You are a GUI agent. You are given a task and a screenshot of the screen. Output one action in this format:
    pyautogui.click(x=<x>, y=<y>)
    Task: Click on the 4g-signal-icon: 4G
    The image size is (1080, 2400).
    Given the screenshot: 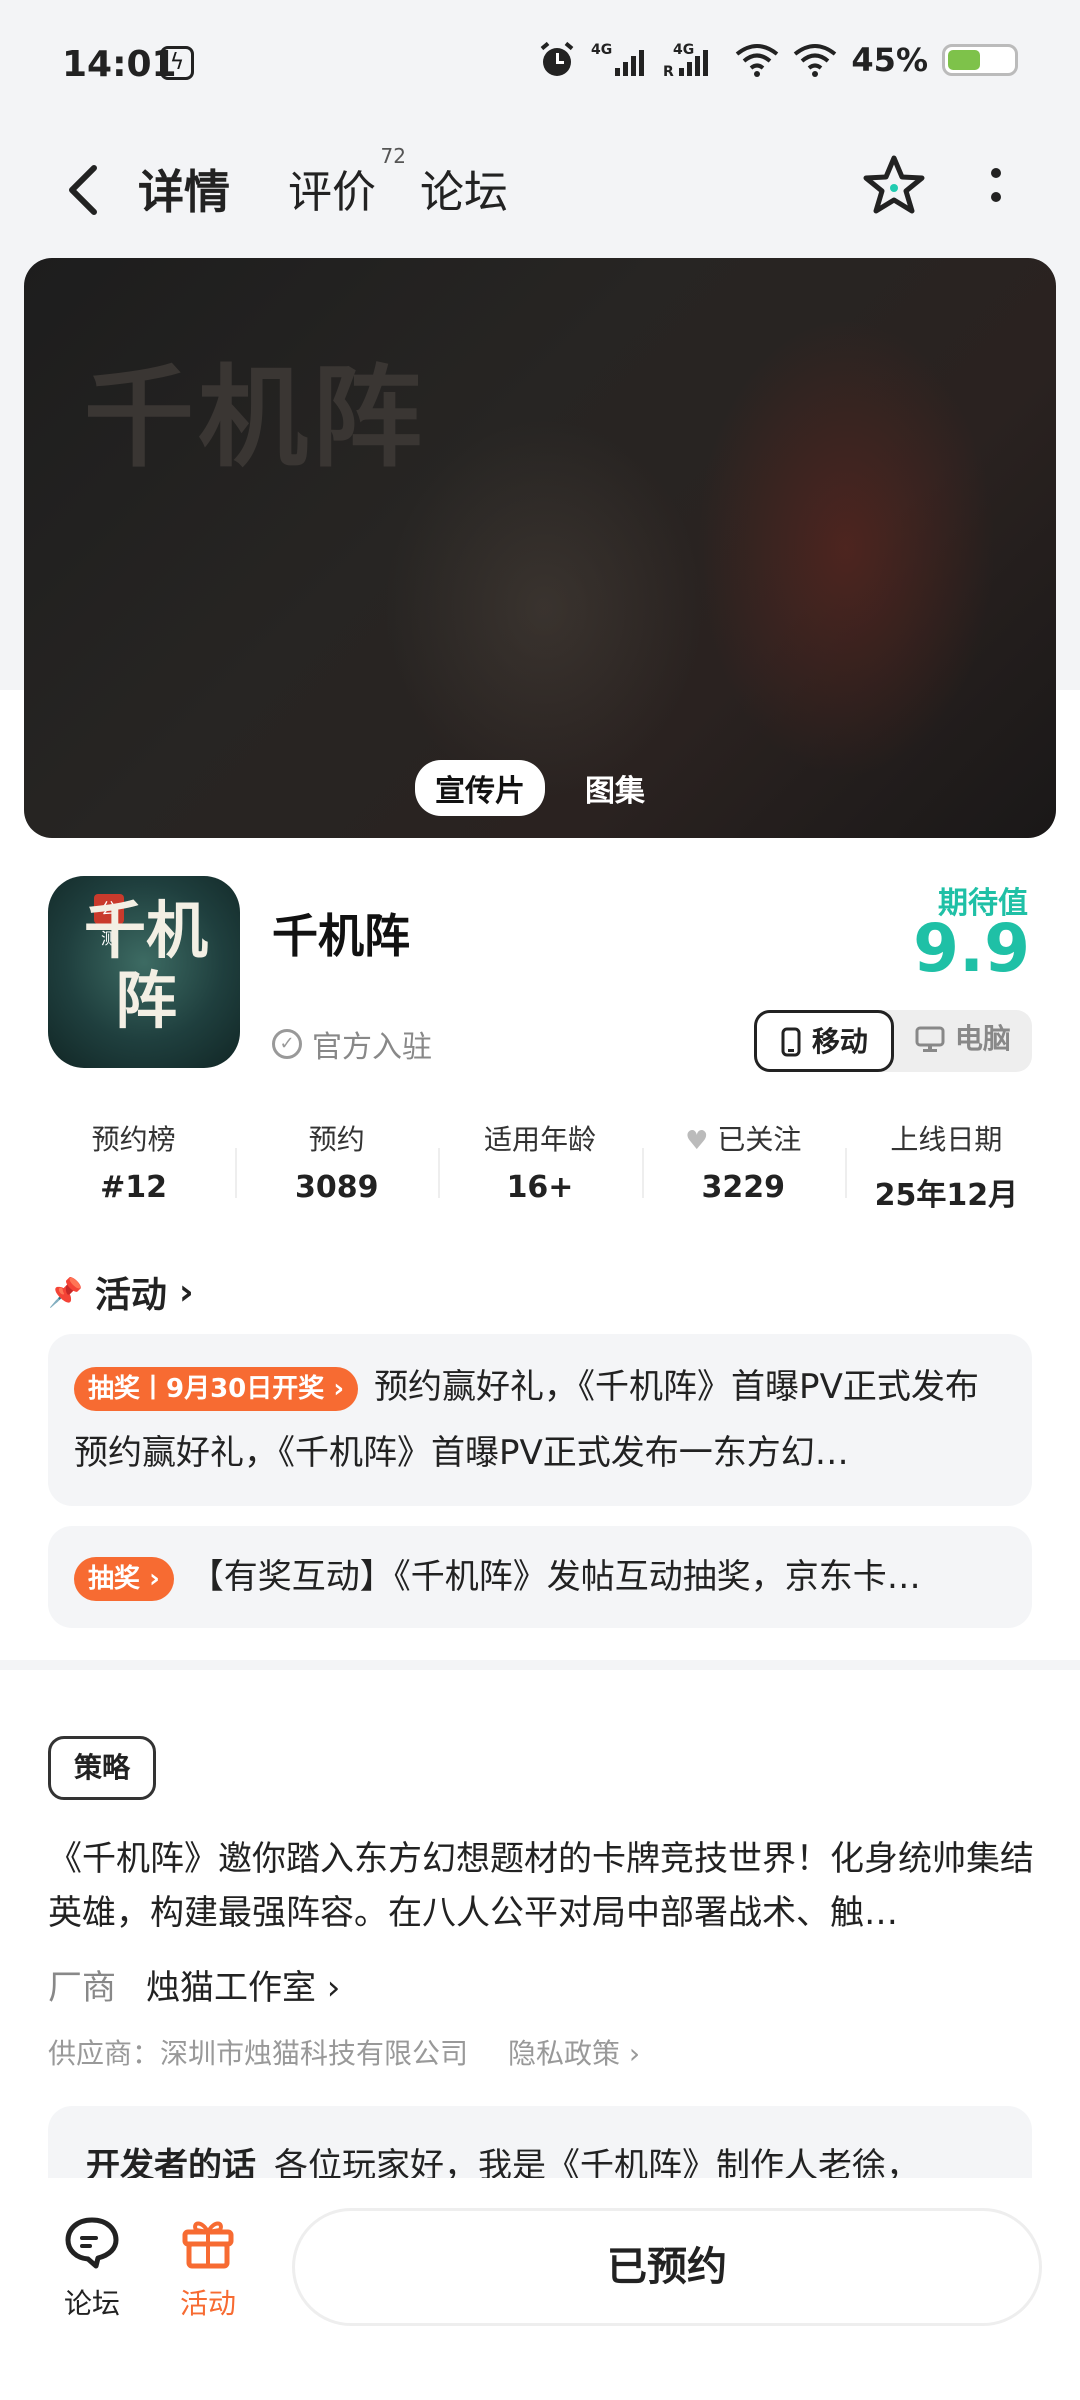 What is the action you would take?
    pyautogui.click(x=618, y=59)
    